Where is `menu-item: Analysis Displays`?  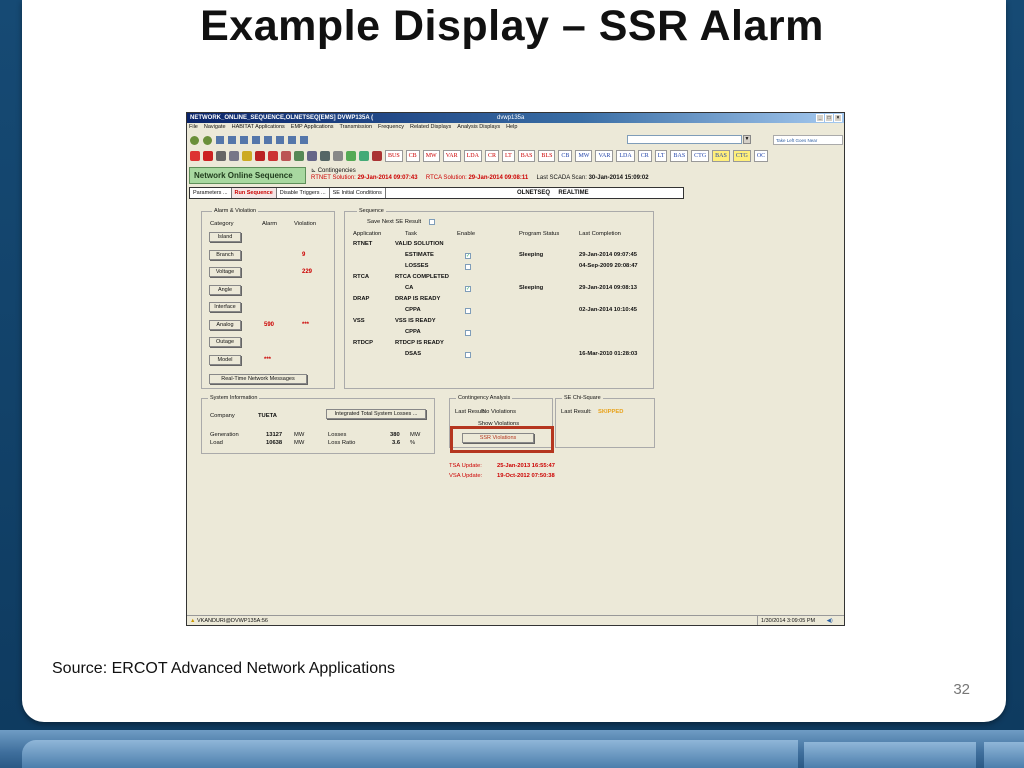
menu-item: Analysis Displays is located at coordinates (478, 127).